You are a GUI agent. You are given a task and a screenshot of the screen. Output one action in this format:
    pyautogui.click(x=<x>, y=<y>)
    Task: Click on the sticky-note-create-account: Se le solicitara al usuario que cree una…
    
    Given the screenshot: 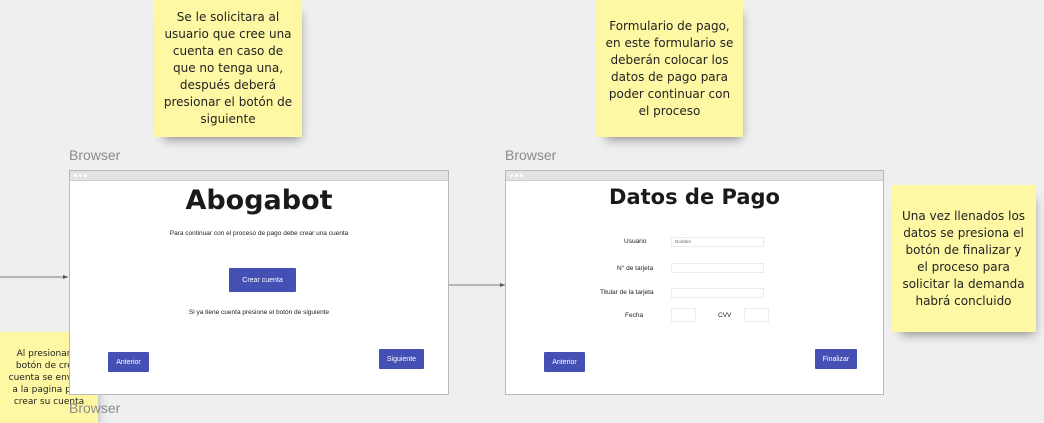 What is the action you would take?
    pyautogui.click(x=228, y=68)
    